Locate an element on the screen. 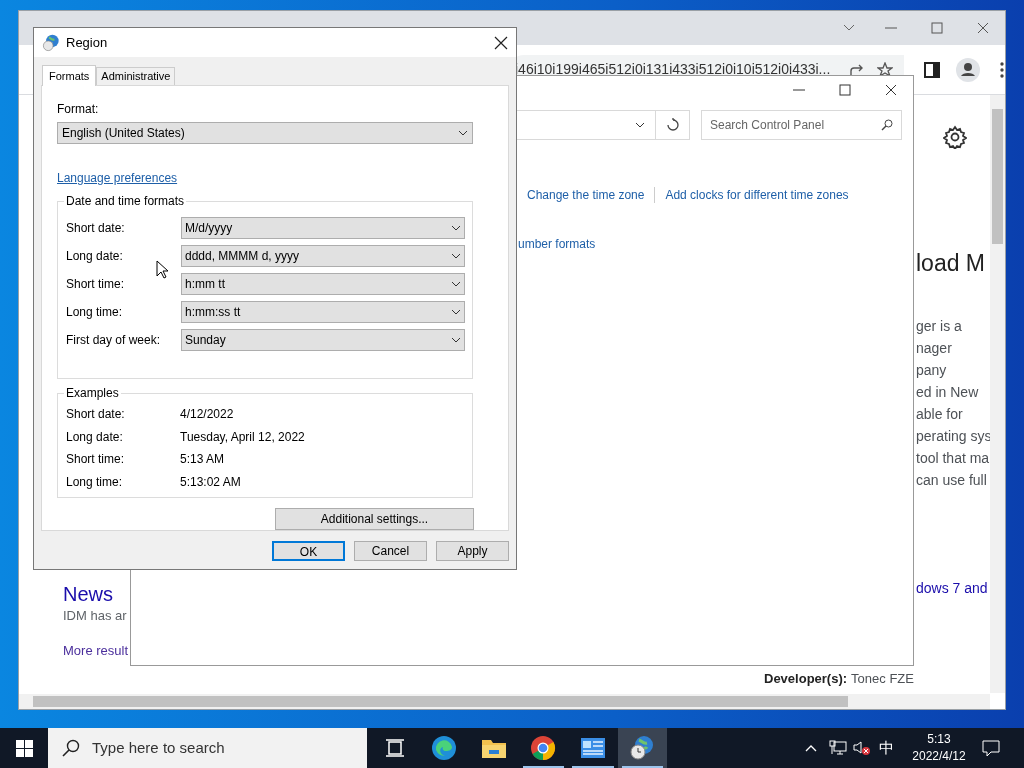  taskbar-search-field: Type here to search is located at coordinates (207, 748).